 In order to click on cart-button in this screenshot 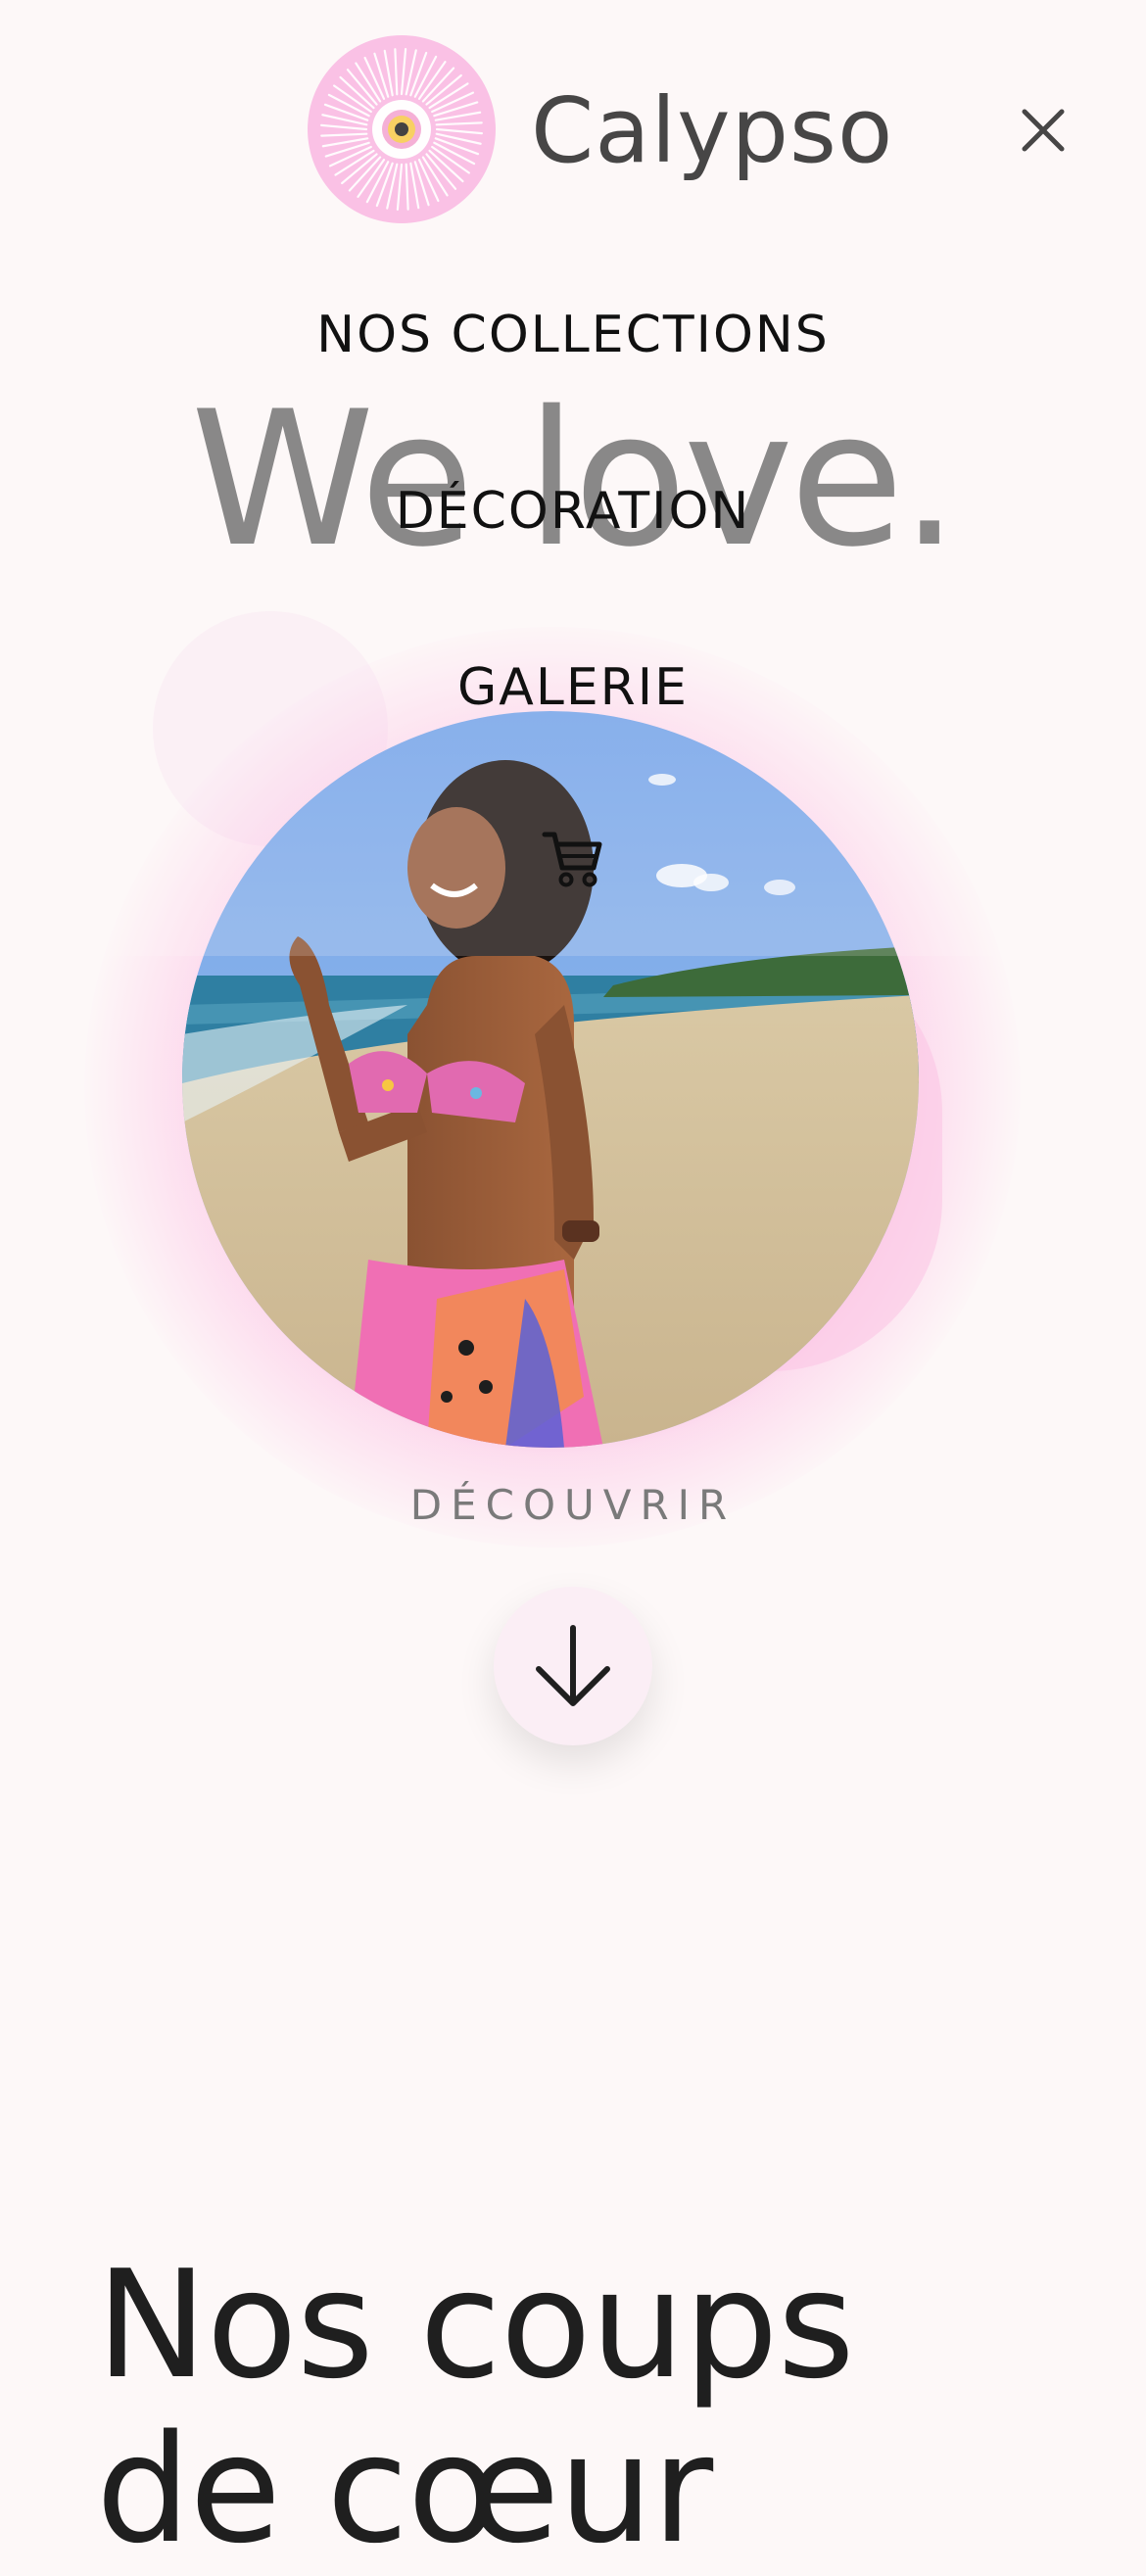, I will do `click(573, 859)`.